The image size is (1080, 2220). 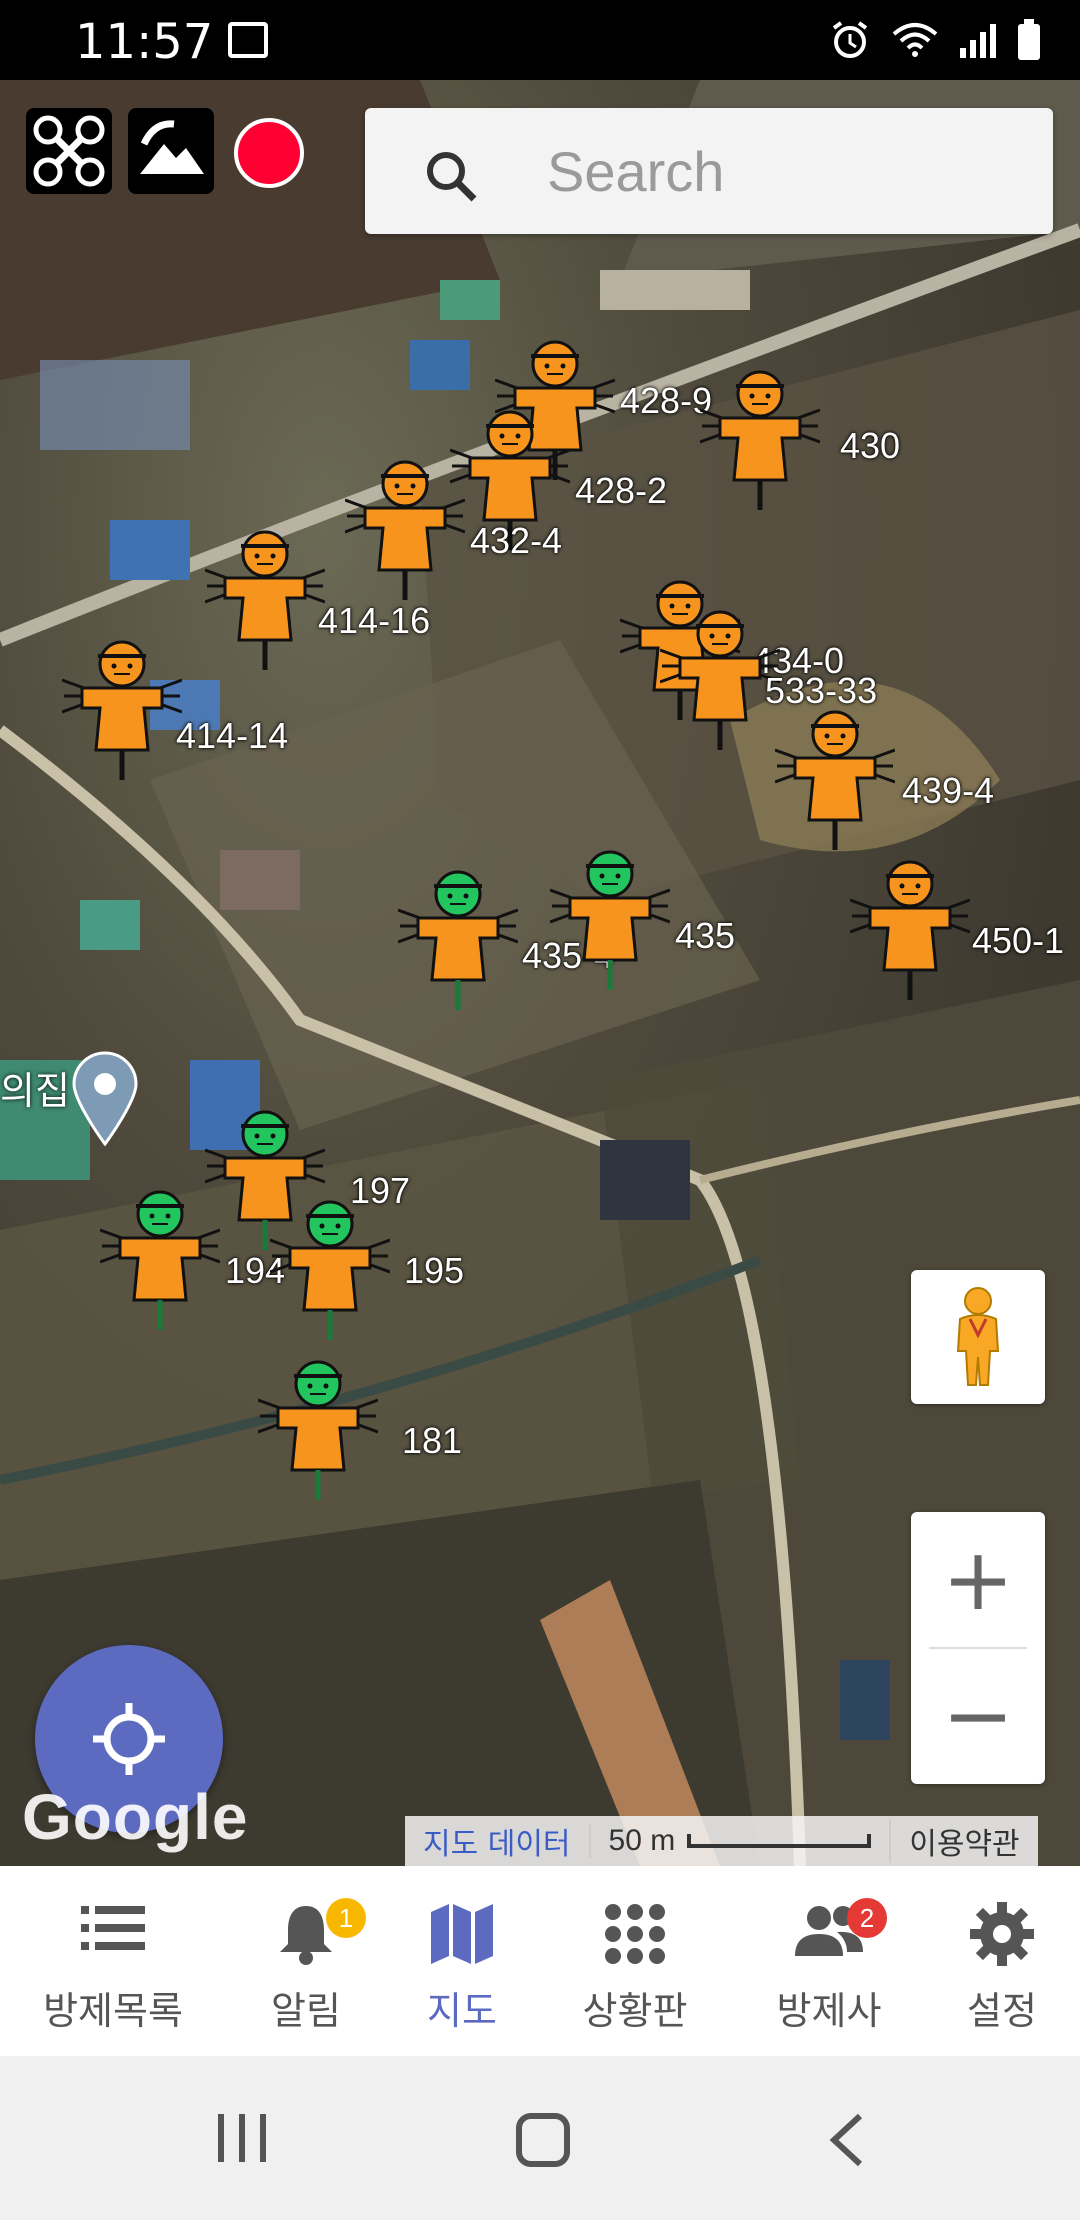 I want to click on zoom-out-button: −, so click(x=978, y=1716).